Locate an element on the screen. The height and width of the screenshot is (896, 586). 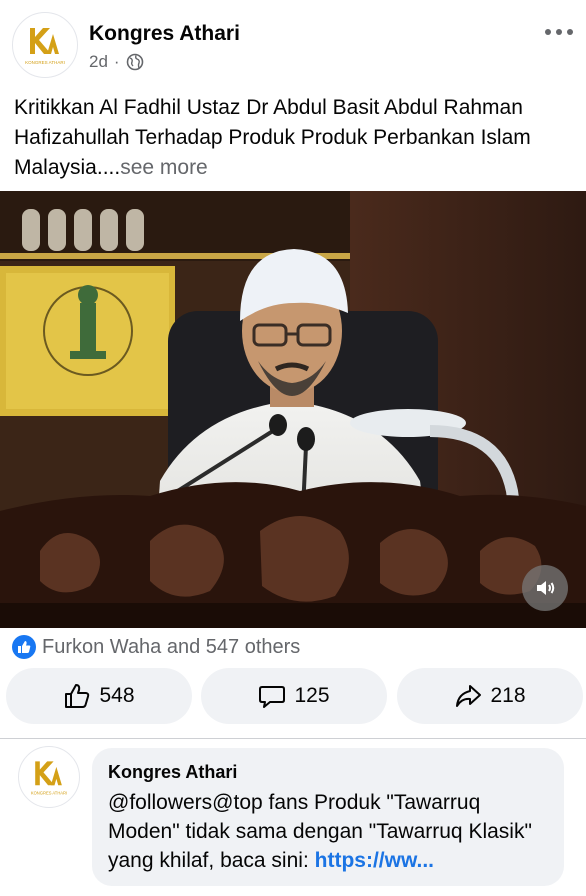
see-more-link: see more is located at coordinates (164, 167).